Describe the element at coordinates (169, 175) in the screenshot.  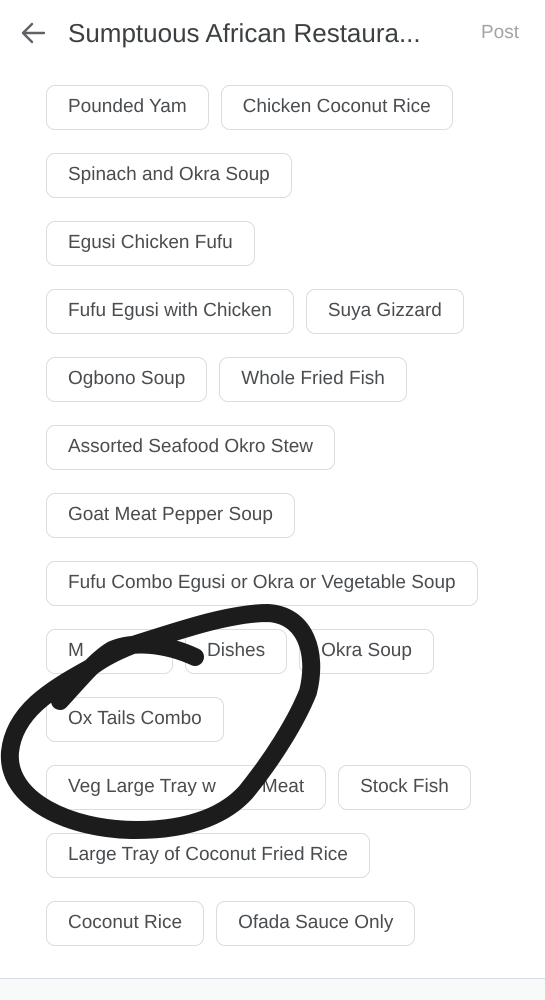
I see `menu-item-chip: Spinach and Okra Soup` at that location.